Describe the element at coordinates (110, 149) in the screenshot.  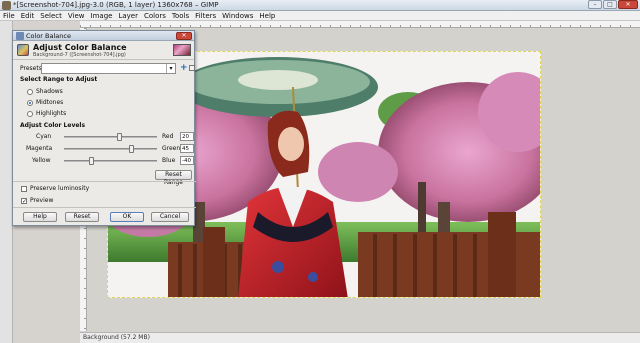
I see `magenta-green-slider` at that location.